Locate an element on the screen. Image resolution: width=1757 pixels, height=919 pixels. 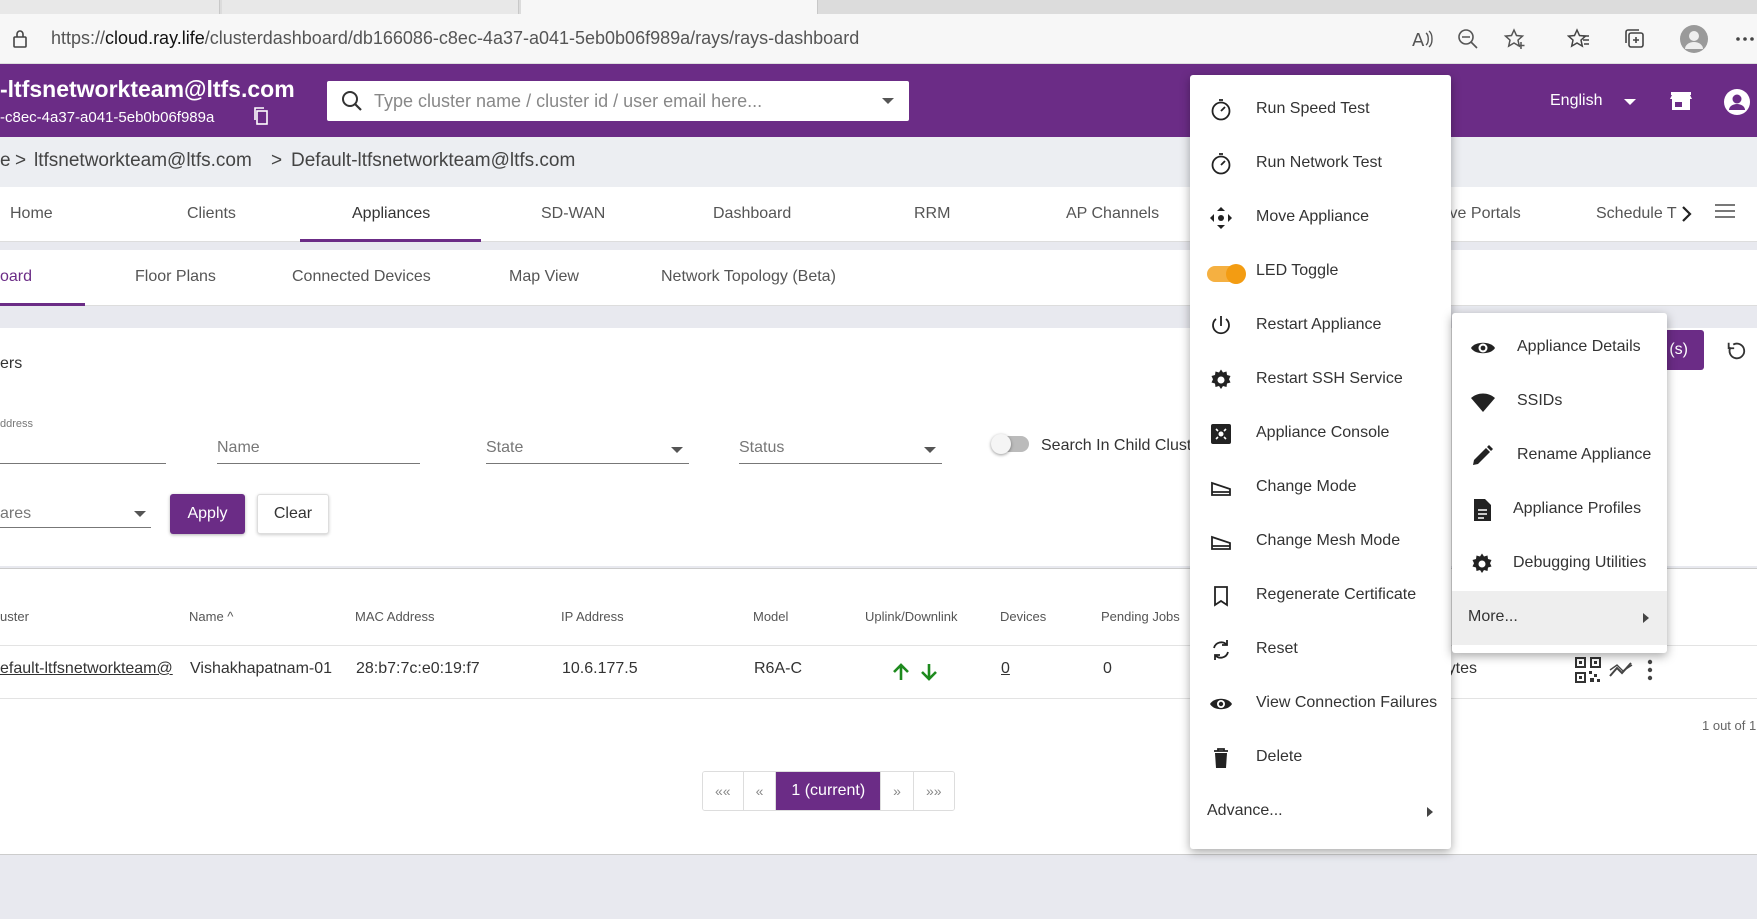
tab-sd-wan: SD-WAN is located at coordinates (573, 214).